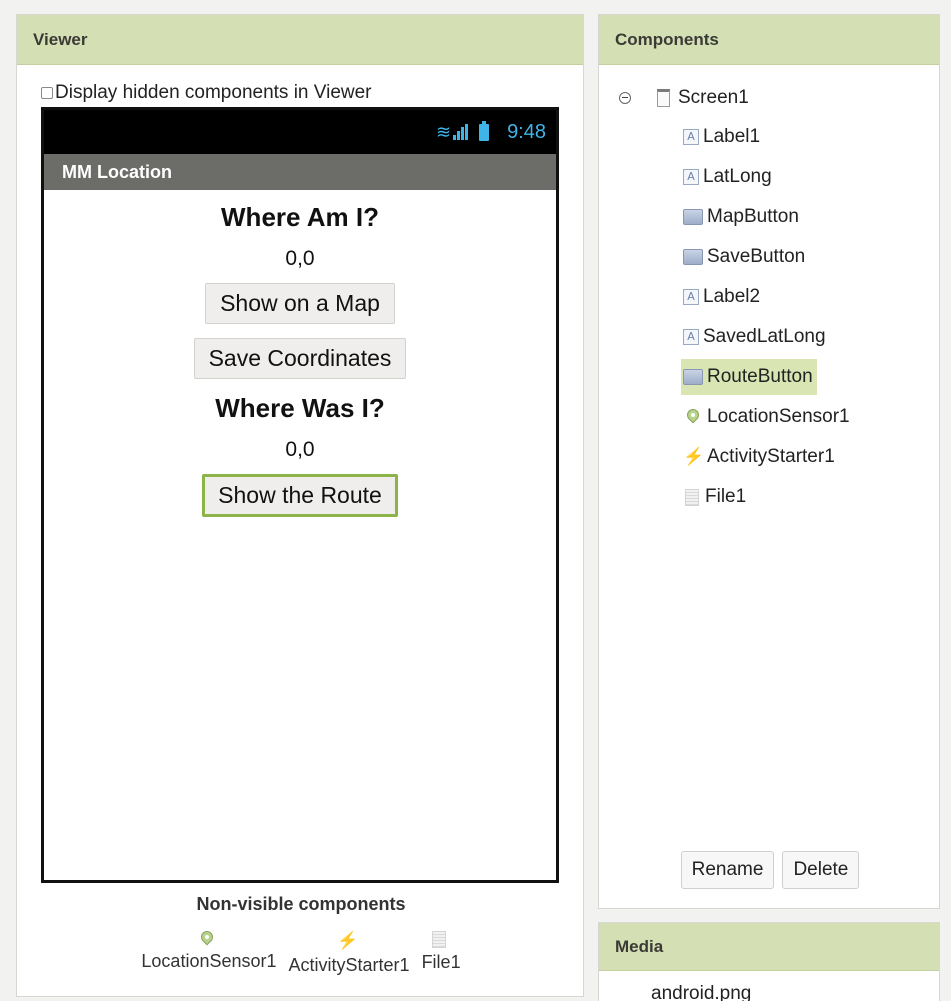 Image resolution: width=951 pixels, height=1001 pixels. What do you see at coordinates (713, 97) in the screenshot?
I see `tree-item-label: Screen1` at bounding box center [713, 97].